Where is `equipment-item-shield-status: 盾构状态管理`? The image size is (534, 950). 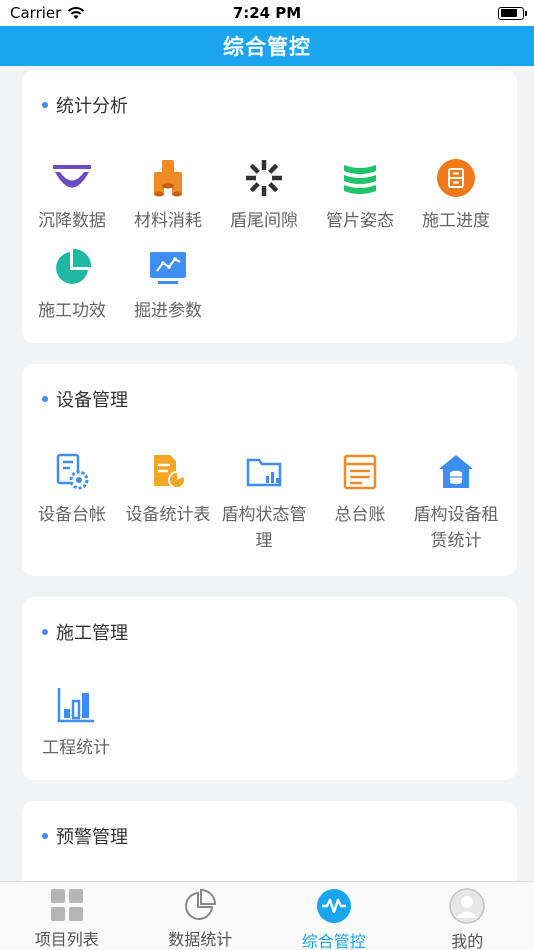
equipment-item-shield-status: 盾构状态管理 is located at coordinates (264, 502).